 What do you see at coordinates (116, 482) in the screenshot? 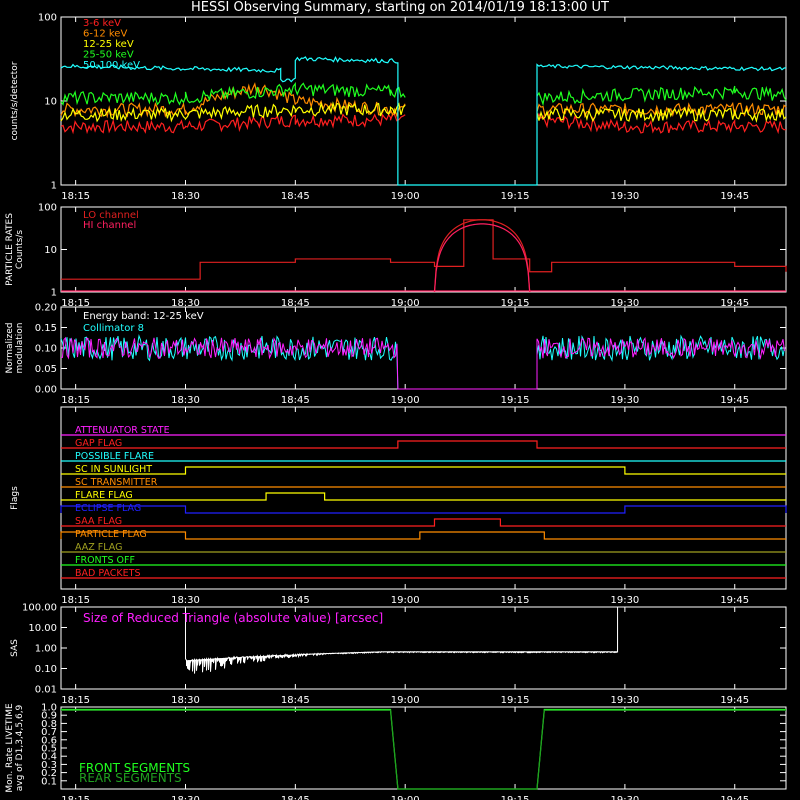
I see `flag-label: SC TRANSMITTER` at bounding box center [116, 482].